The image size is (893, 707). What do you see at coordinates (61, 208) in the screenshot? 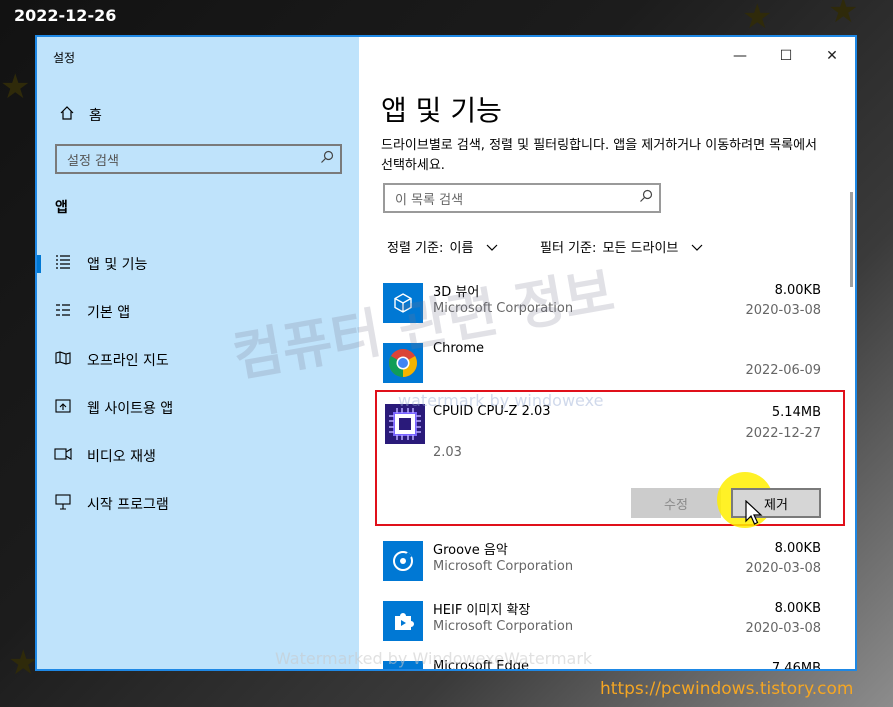
I see `section-heading: 앱` at bounding box center [61, 208].